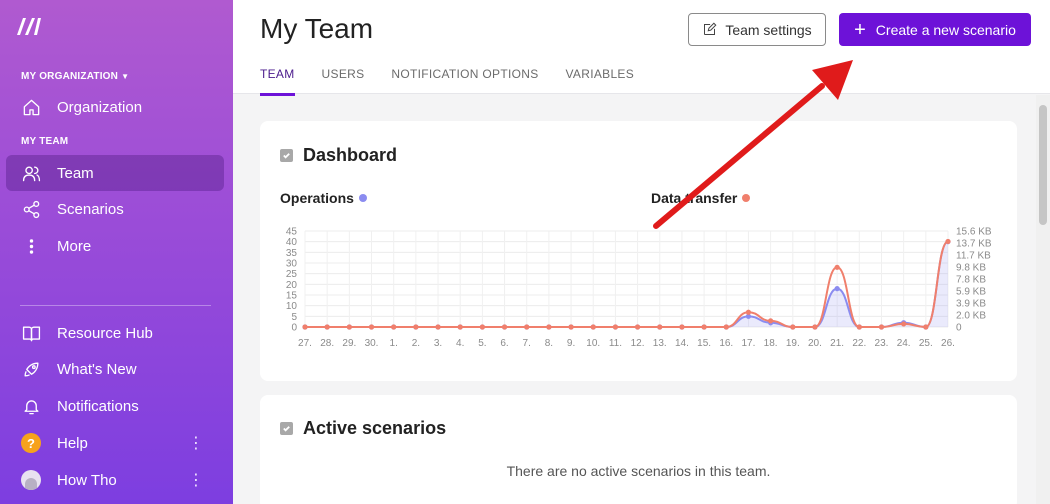 The width and height of the screenshot is (1050, 504). I want to click on y-tick-left: 25, so click(292, 274).